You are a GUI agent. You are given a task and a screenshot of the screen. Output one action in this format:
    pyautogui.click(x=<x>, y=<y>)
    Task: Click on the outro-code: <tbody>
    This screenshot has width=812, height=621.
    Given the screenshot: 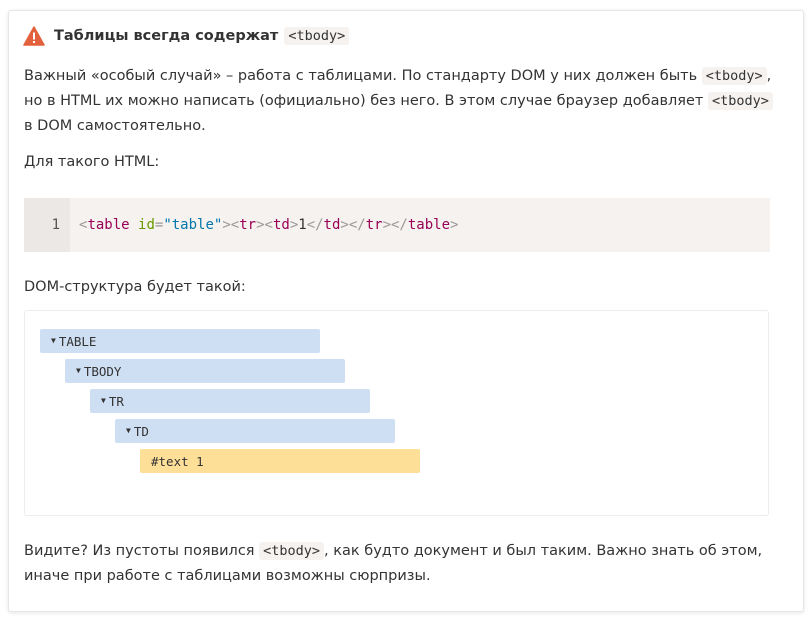 What is the action you would take?
    pyautogui.click(x=292, y=551)
    